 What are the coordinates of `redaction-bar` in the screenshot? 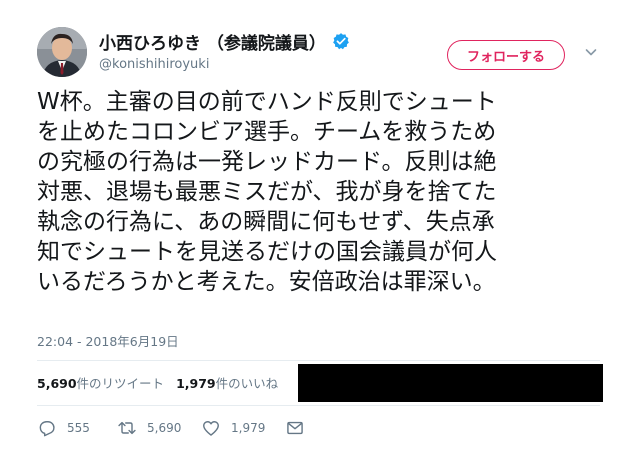 It's located at (450, 383).